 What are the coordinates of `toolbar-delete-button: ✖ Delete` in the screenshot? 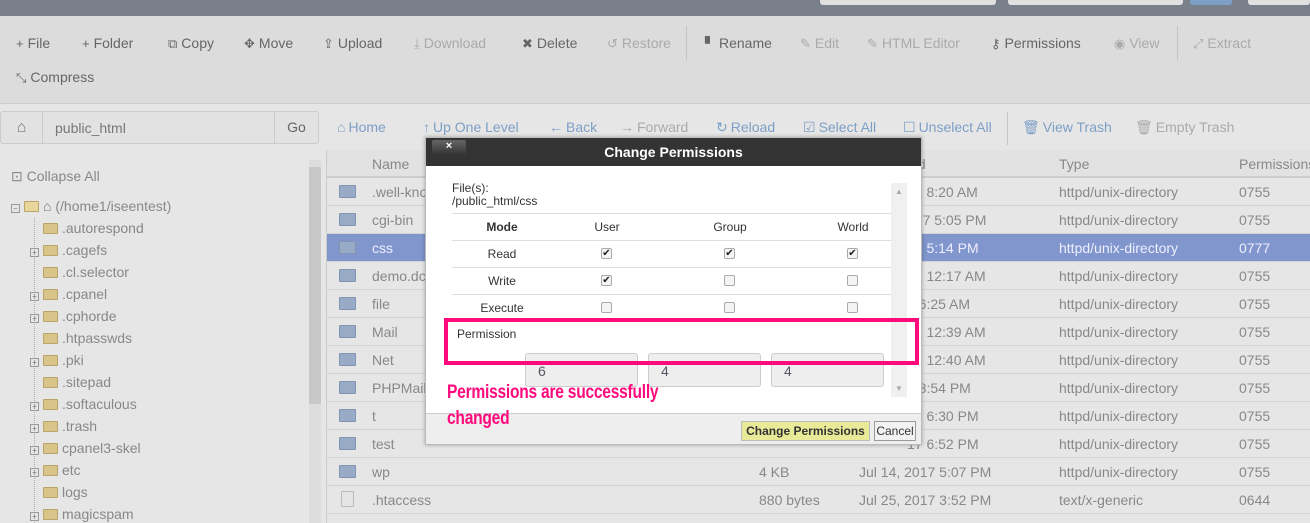 It's located at (549, 43).